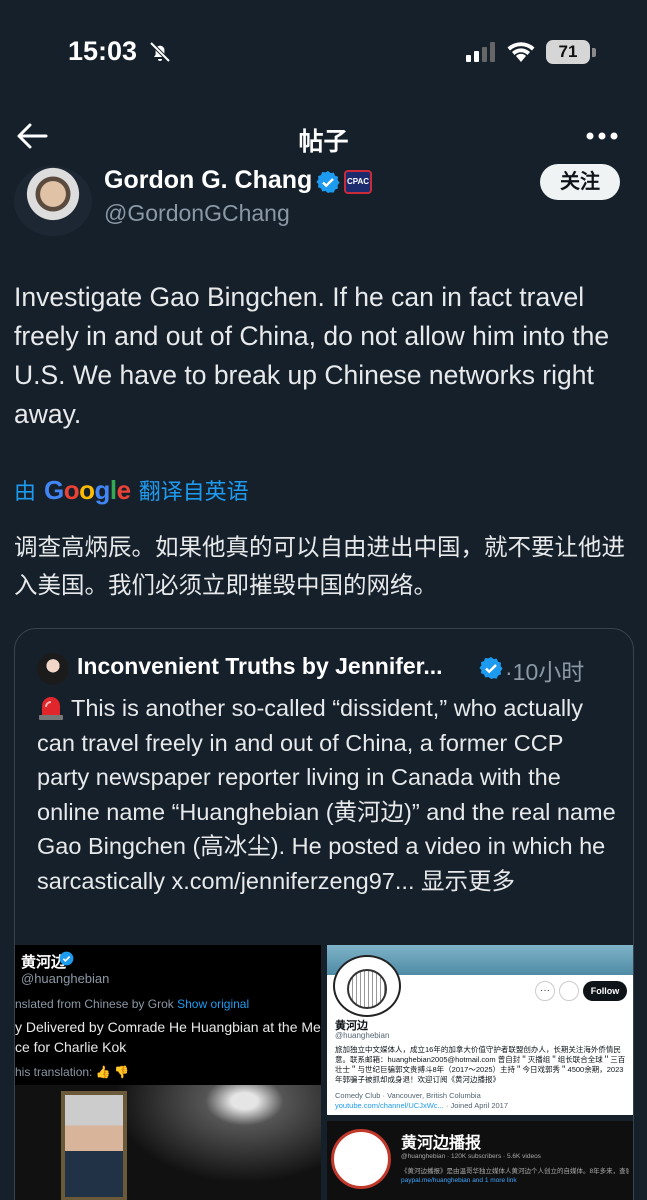 This screenshot has width=647, height=1200. Describe the element at coordinates (323, 50) in the screenshot. I see `status-bar: 15:03 71` at that location.